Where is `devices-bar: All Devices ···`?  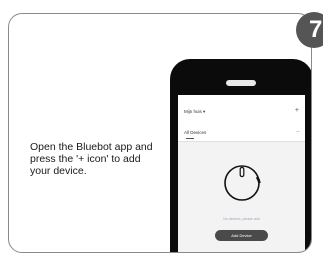 devices-bar: All Devices ··· is located at coordinates (241, 134).